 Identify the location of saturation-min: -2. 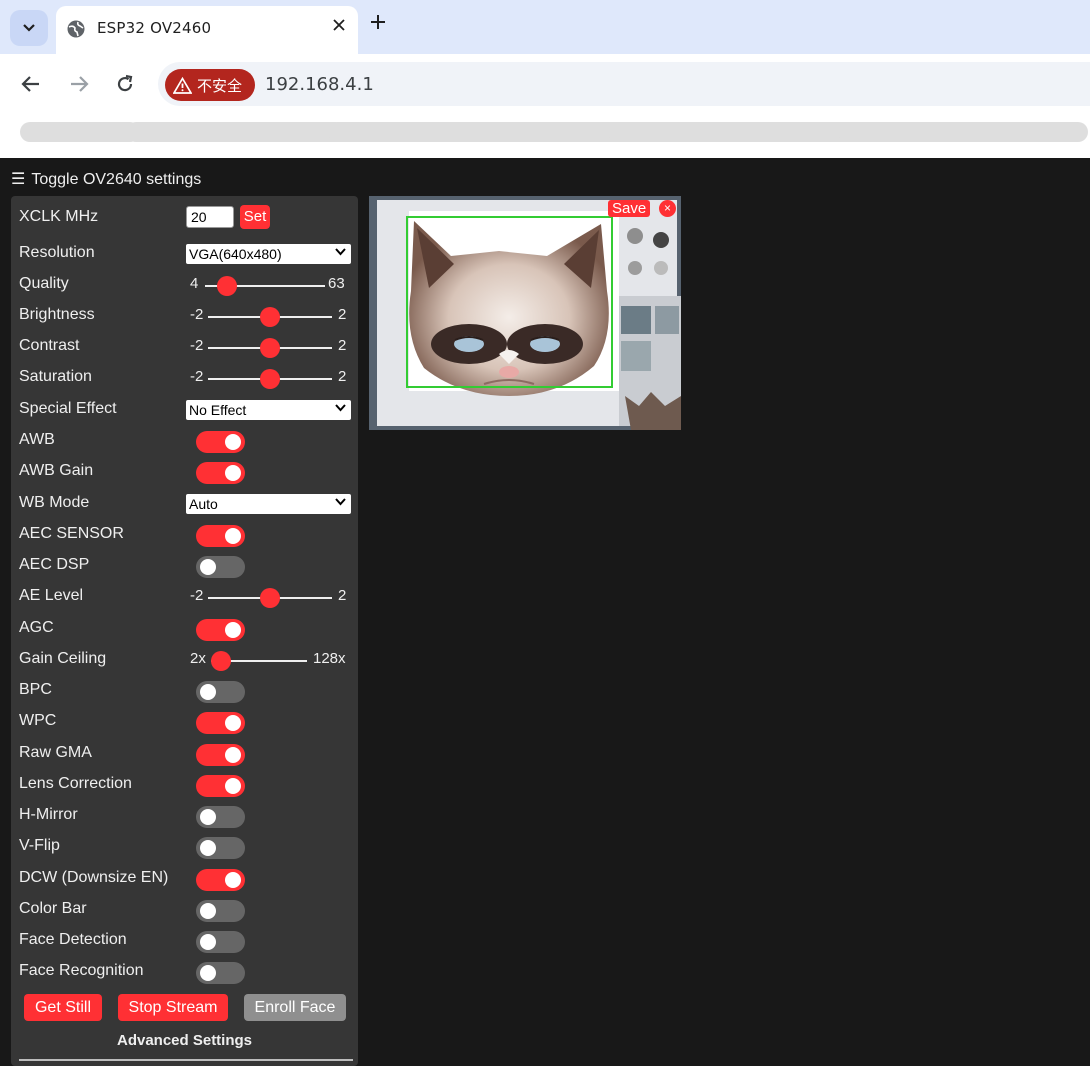
(197, 376).